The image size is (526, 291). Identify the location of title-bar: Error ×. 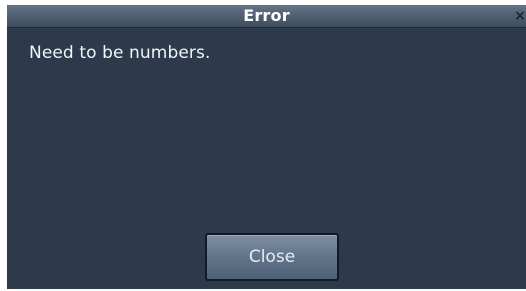
(266, 16).